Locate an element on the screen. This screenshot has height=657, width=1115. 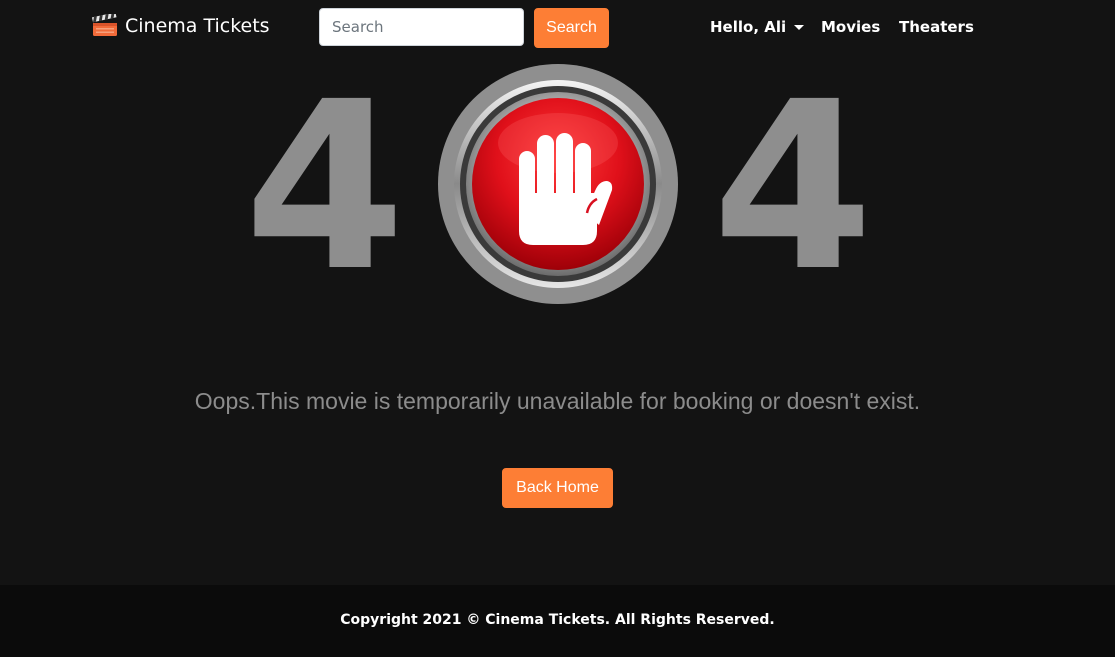
search-input is located at coordinates (421, 27).